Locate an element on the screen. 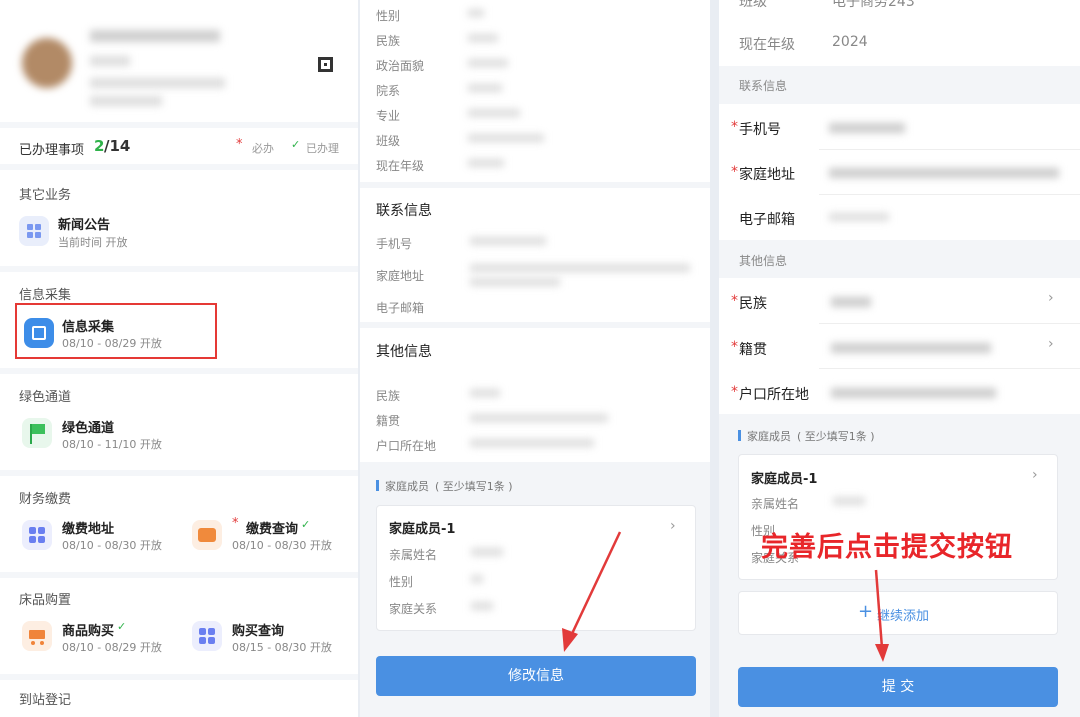 The width and height of the screenshot is (1080, 717). member-title: 家庭成员-1 is located at coordinates (784, 479).